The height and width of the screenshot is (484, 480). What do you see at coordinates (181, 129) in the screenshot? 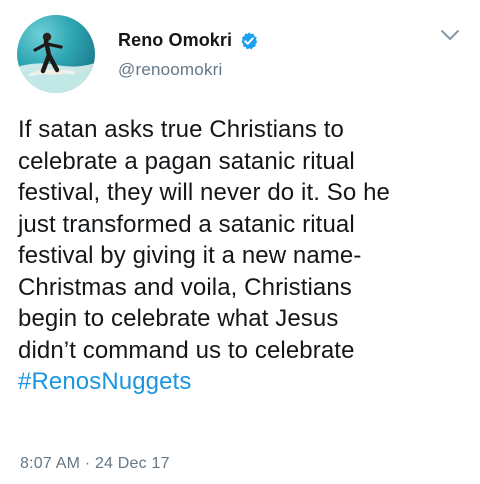
I see `tweet-text-line: If satan asks true Christians to` at bounding box center [181, 129].